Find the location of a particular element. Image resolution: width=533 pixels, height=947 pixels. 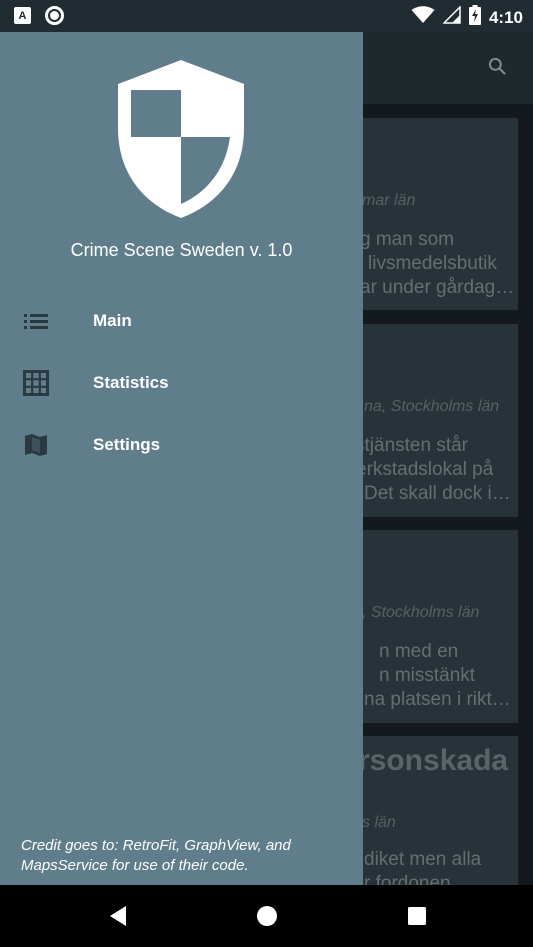

record-icon is located at coordinates (54, 15).